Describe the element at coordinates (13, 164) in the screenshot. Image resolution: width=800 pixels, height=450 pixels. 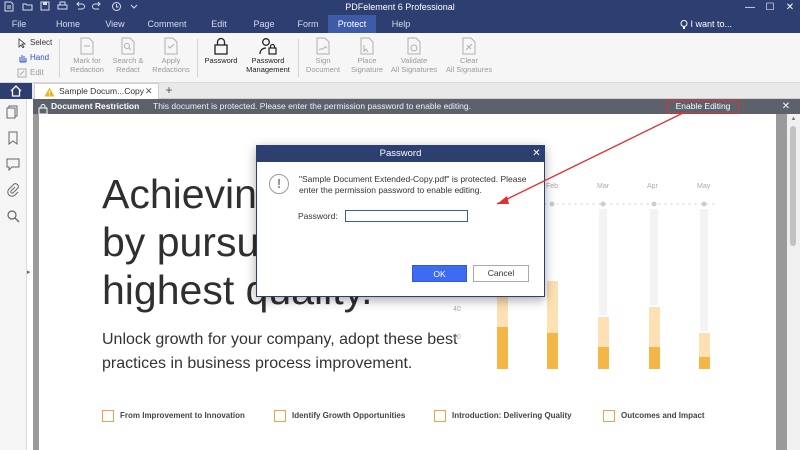
I see `comment-icon` at that location.